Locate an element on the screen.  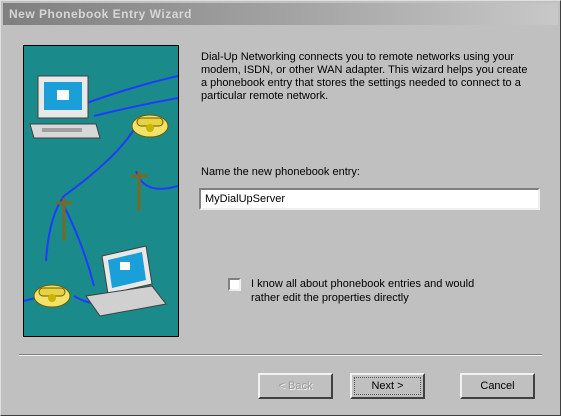
window-title: New Phonebook Entry Wizard is located at coordinates (100, 14).